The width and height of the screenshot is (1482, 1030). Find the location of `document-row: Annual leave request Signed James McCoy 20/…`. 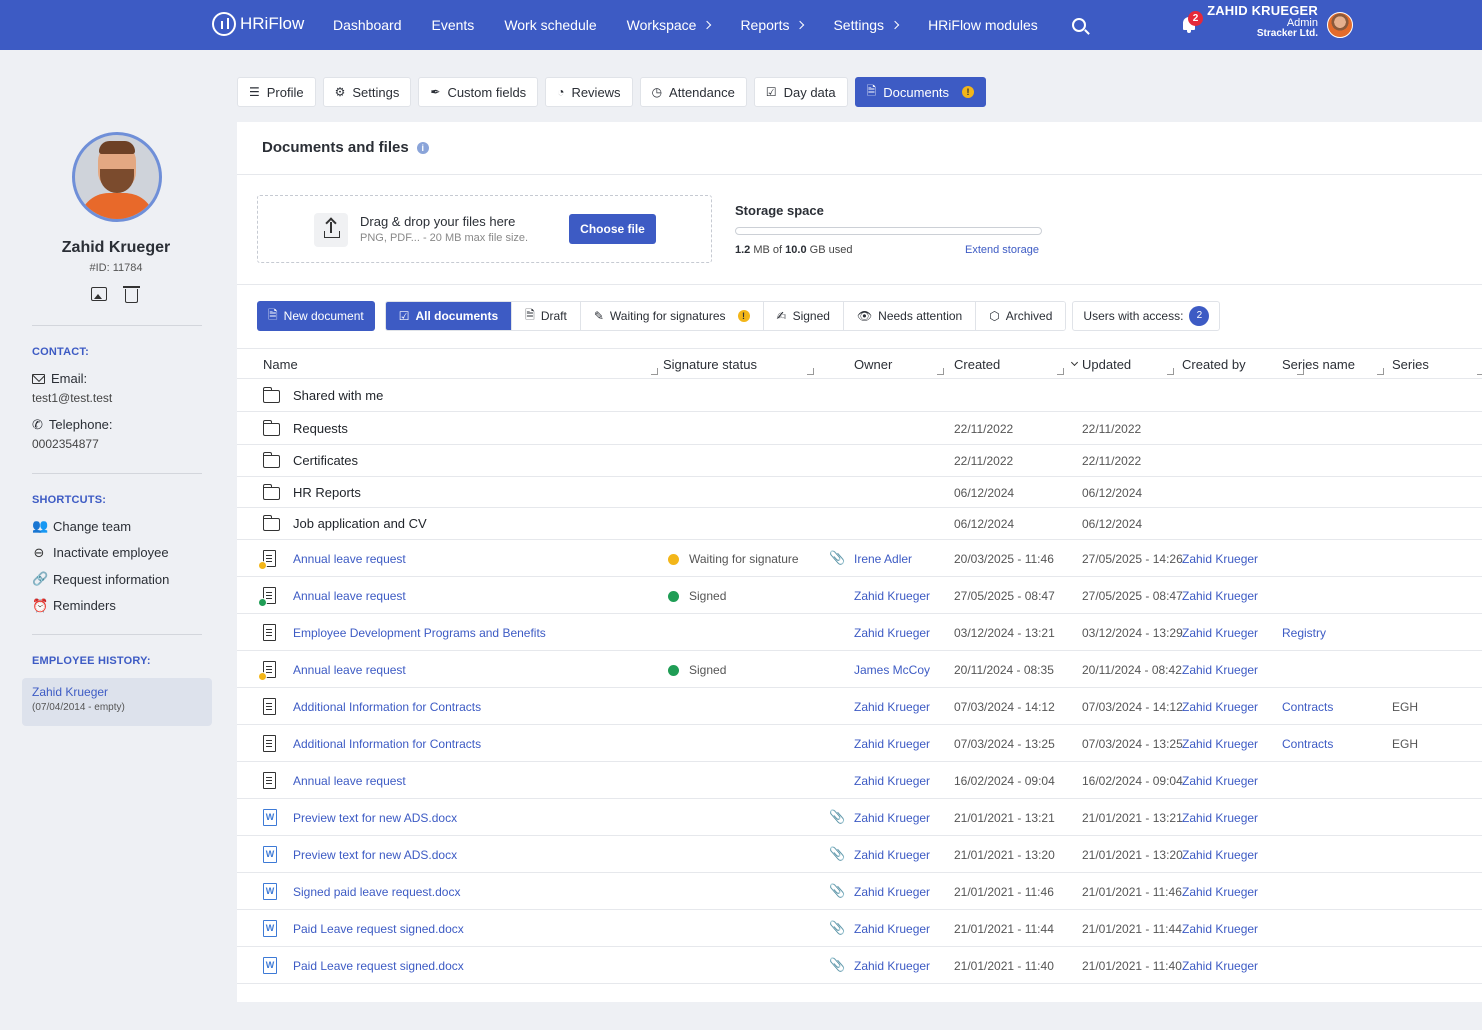

document-row: Annual leave request Signed James McCoy 20/… is located at coordinates (859, 670).